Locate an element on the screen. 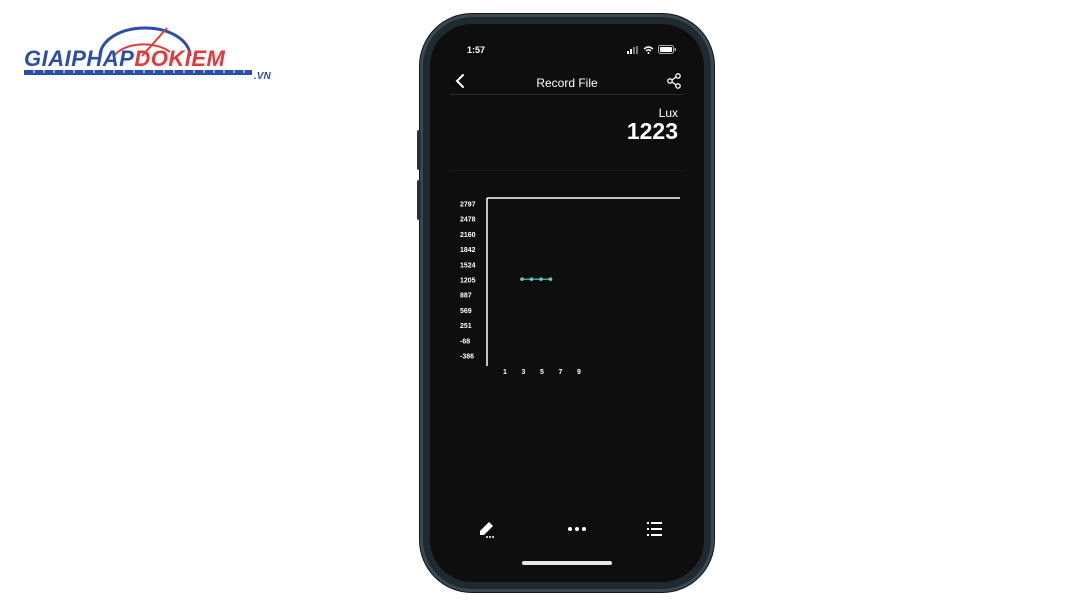 This screenshot has height=607, width=1080. x-tick-label: 1 is located at coordinates (505, 372).